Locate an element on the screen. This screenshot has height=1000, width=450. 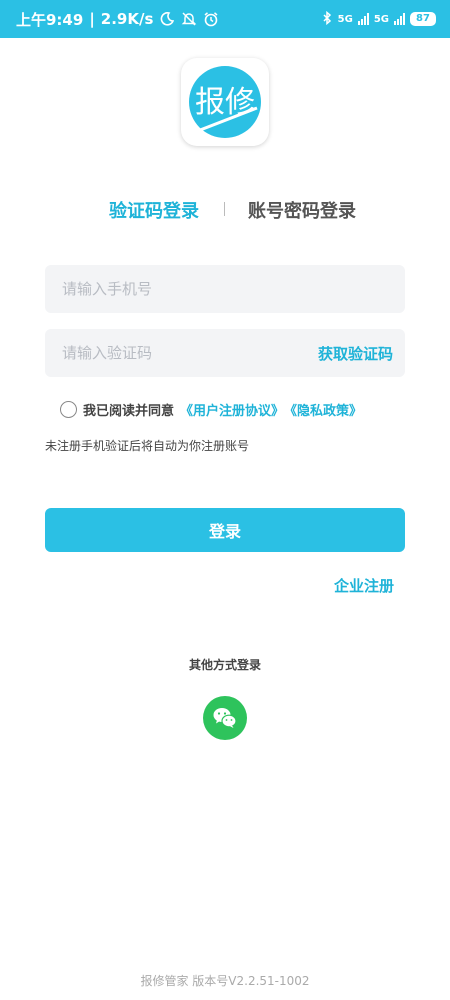
mute-icon is located at coordinates (189, 19).